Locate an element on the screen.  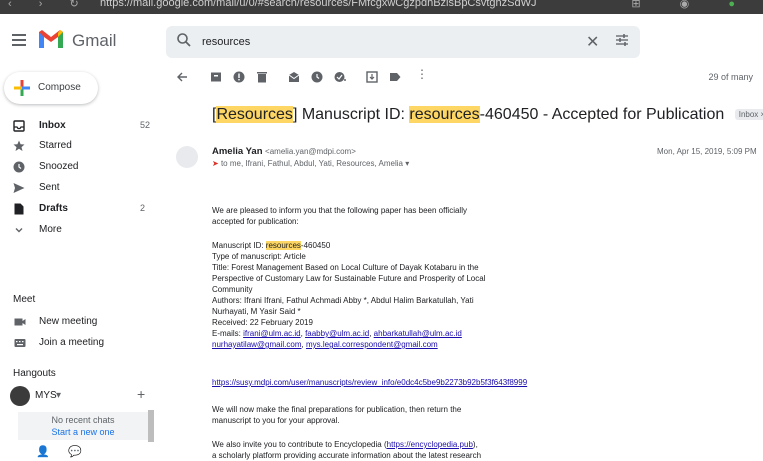
snooze-icon is located at coordinates (317, 77).